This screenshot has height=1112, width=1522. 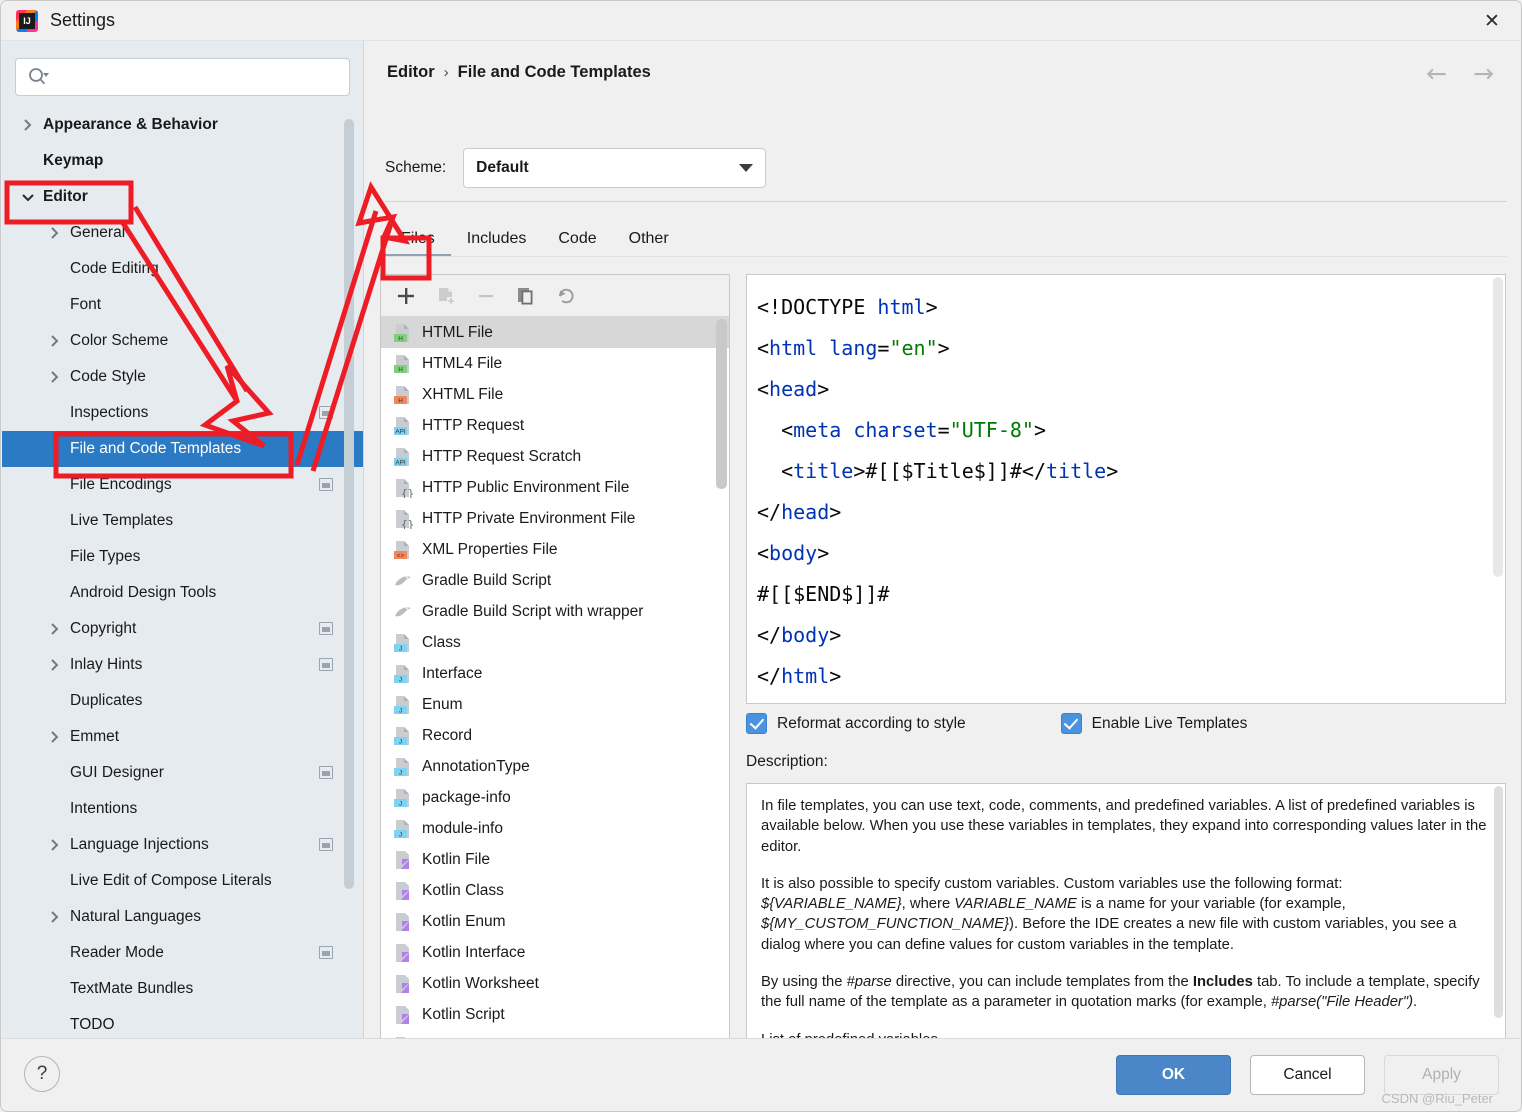 What do you see at coordinates (502, 456) in the screenshot?
I see `template-list-item-label: HTTP Request Scratch` at bounding box center [502, 456].